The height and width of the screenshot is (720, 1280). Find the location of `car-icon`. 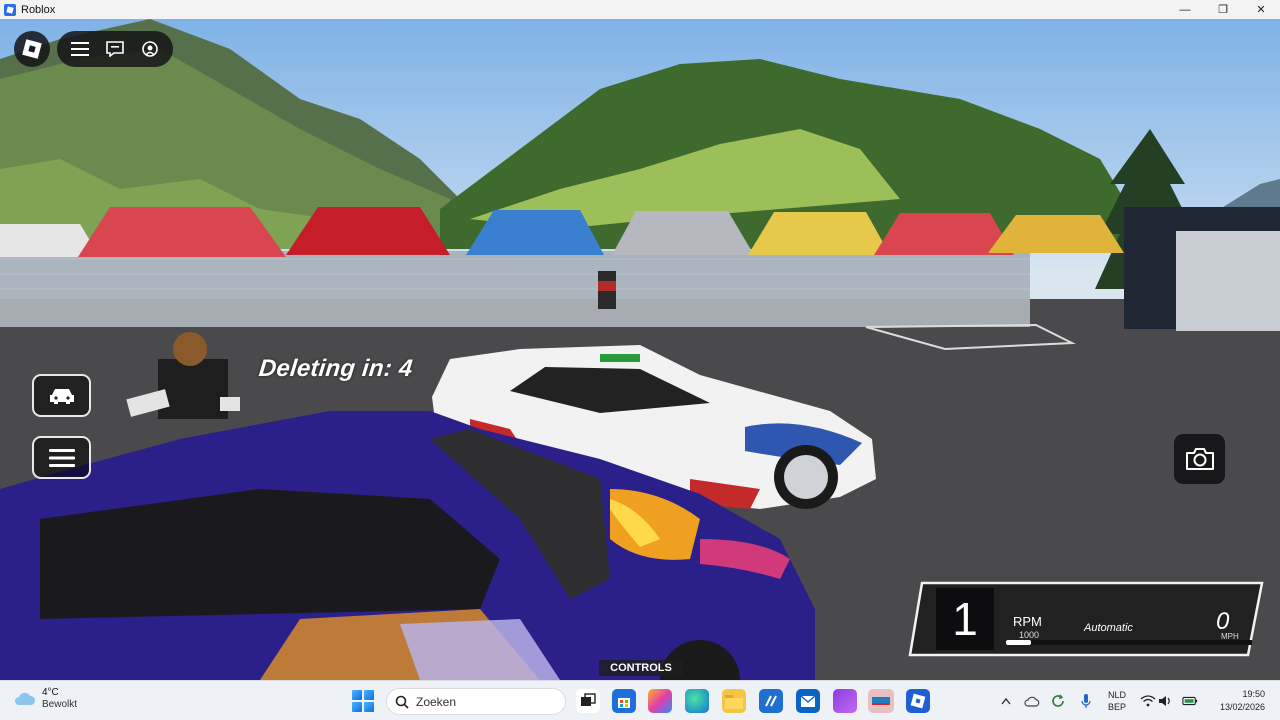

car-icon is located at coordinates (61, 396).